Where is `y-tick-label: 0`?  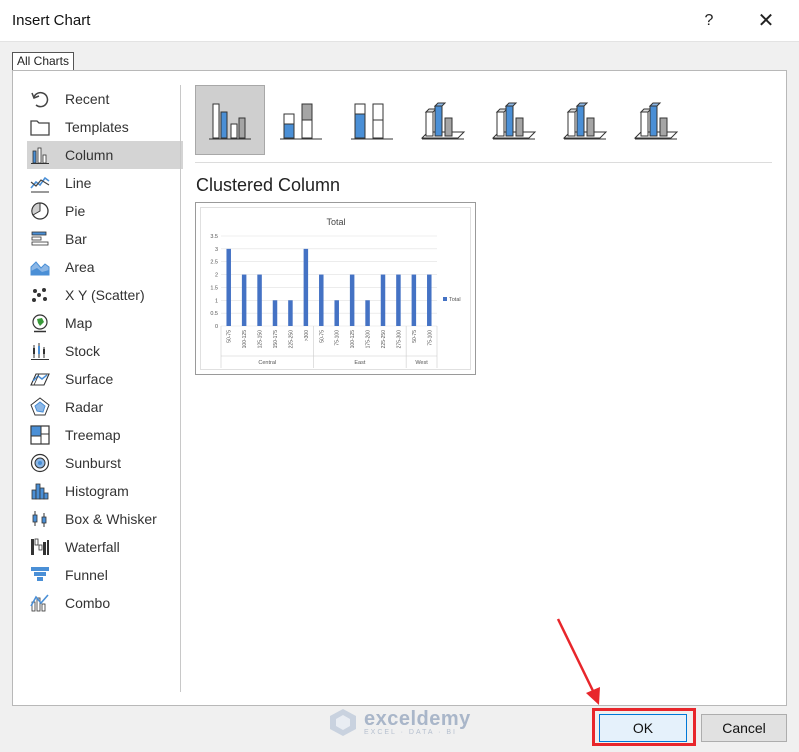
y-tick-label: 0 is located at coordinates (216, 327).